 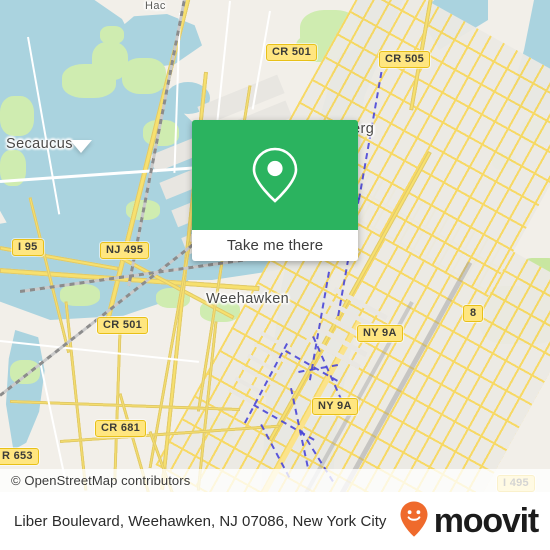 What do you see at coordinates (380, 333) in the screenshot?
I see `road-shield-ny-9a-north: NY 9A` at bounding box center [380, 333].